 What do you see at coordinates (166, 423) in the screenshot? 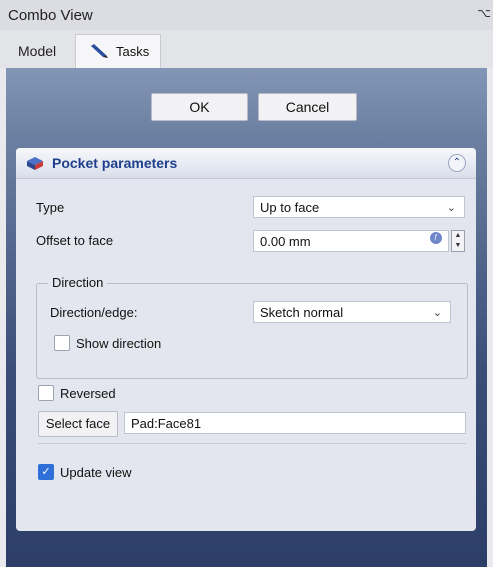
I see `face-reference-value: Pad:Face81` at bounding box center [166, 423].